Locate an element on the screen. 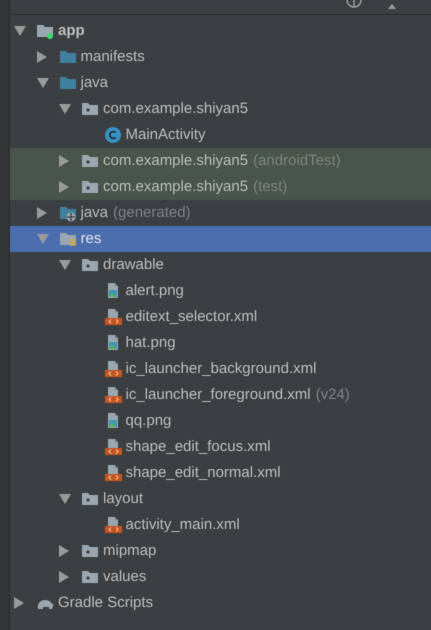 The width and height of the screenshot is (431, 630). tree-item: java is located at coordinates (220, 83).